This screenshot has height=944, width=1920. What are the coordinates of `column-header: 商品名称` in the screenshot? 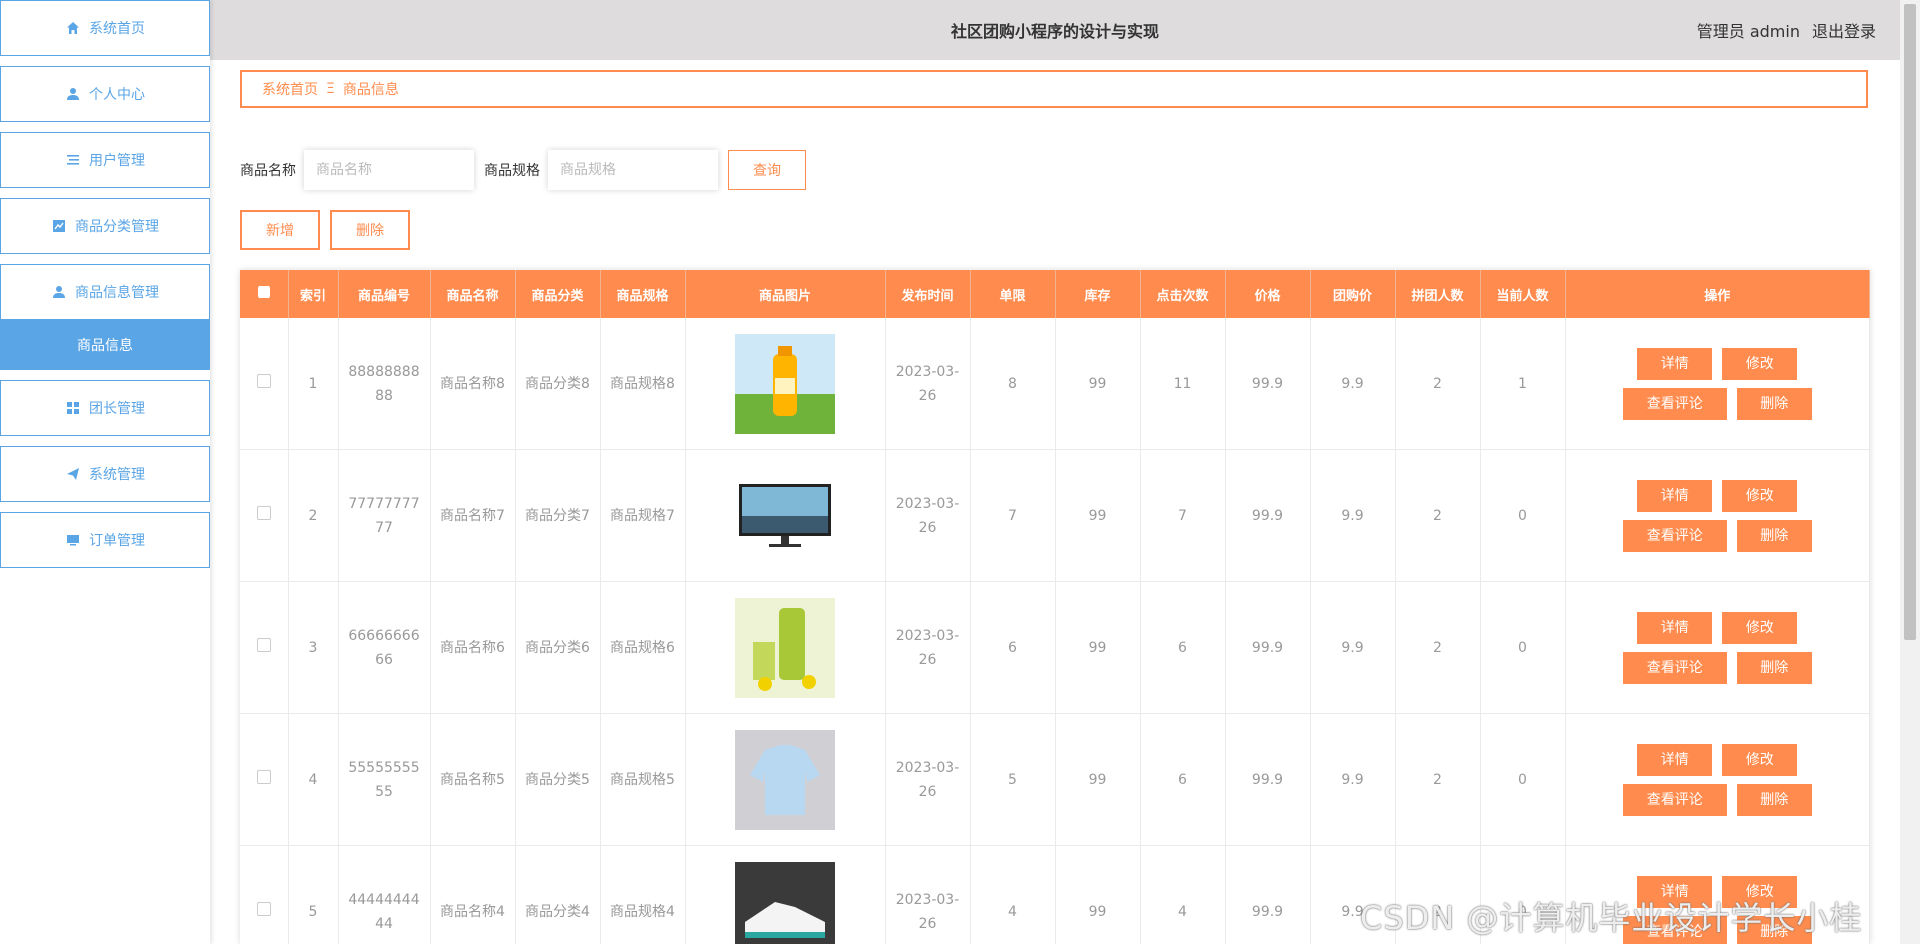 It's located at (473, 294).